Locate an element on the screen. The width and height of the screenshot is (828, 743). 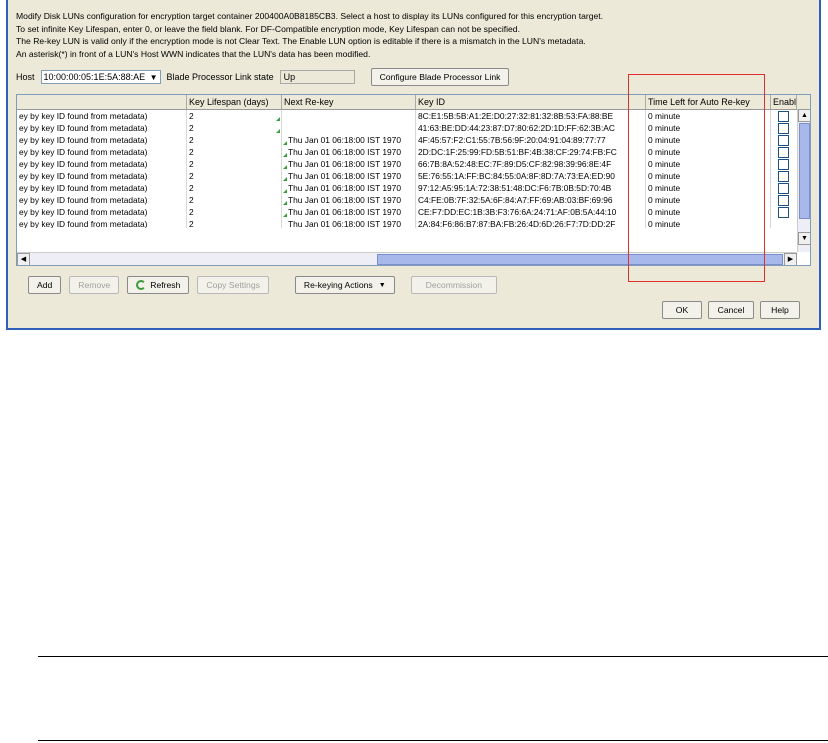
refresh-button: Refresh is located at coordinates (158, 285).